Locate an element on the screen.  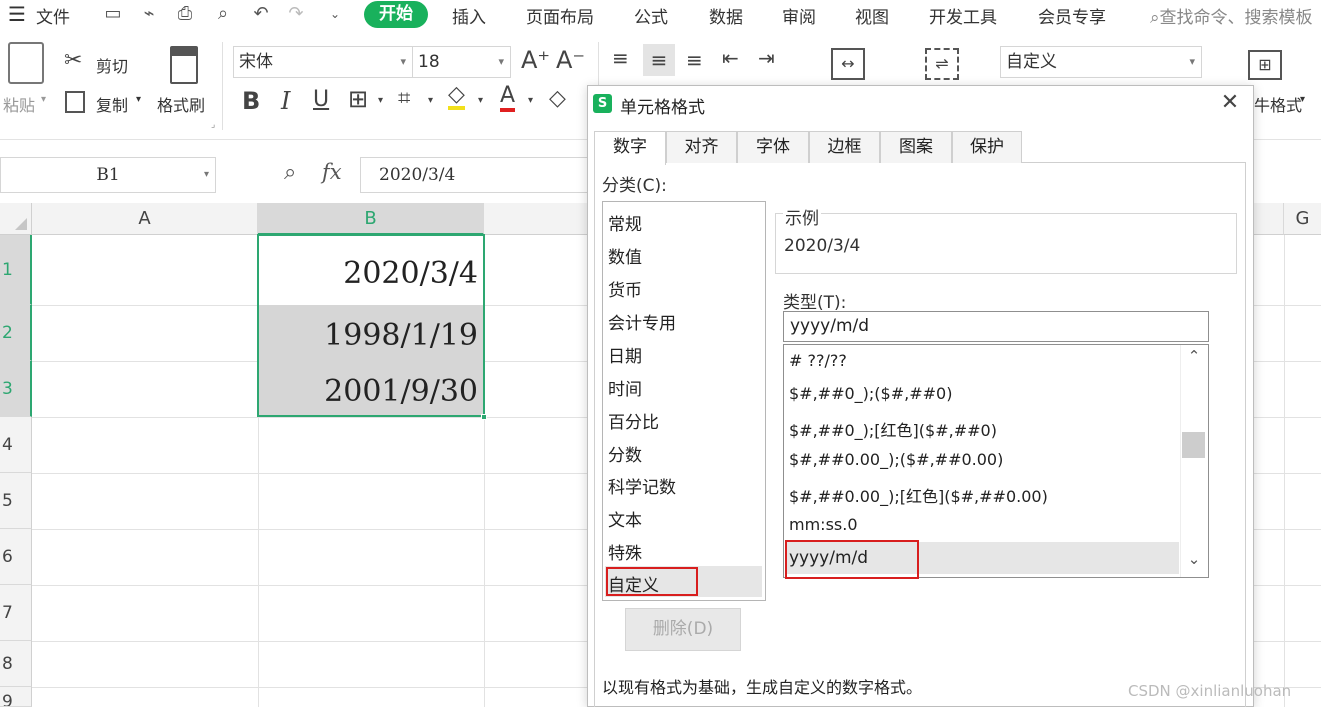
close-icon: ✕ is located at coordinates (1230, 103).